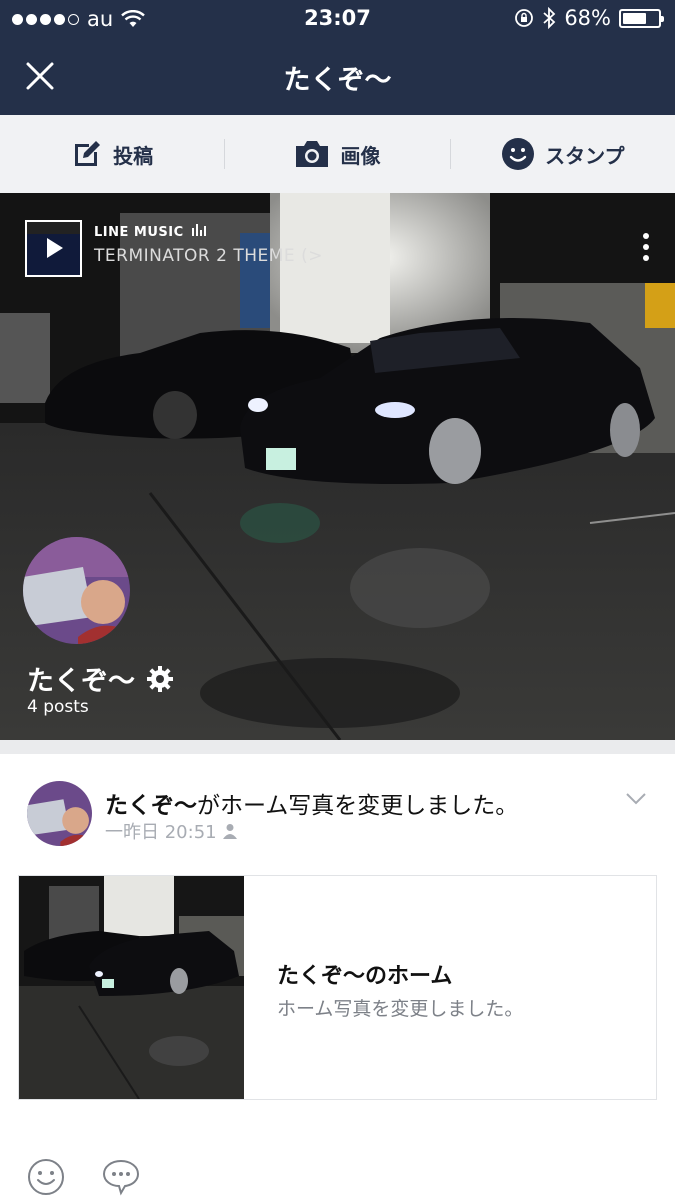  I want to click on post-avatar, so click(59, 813).